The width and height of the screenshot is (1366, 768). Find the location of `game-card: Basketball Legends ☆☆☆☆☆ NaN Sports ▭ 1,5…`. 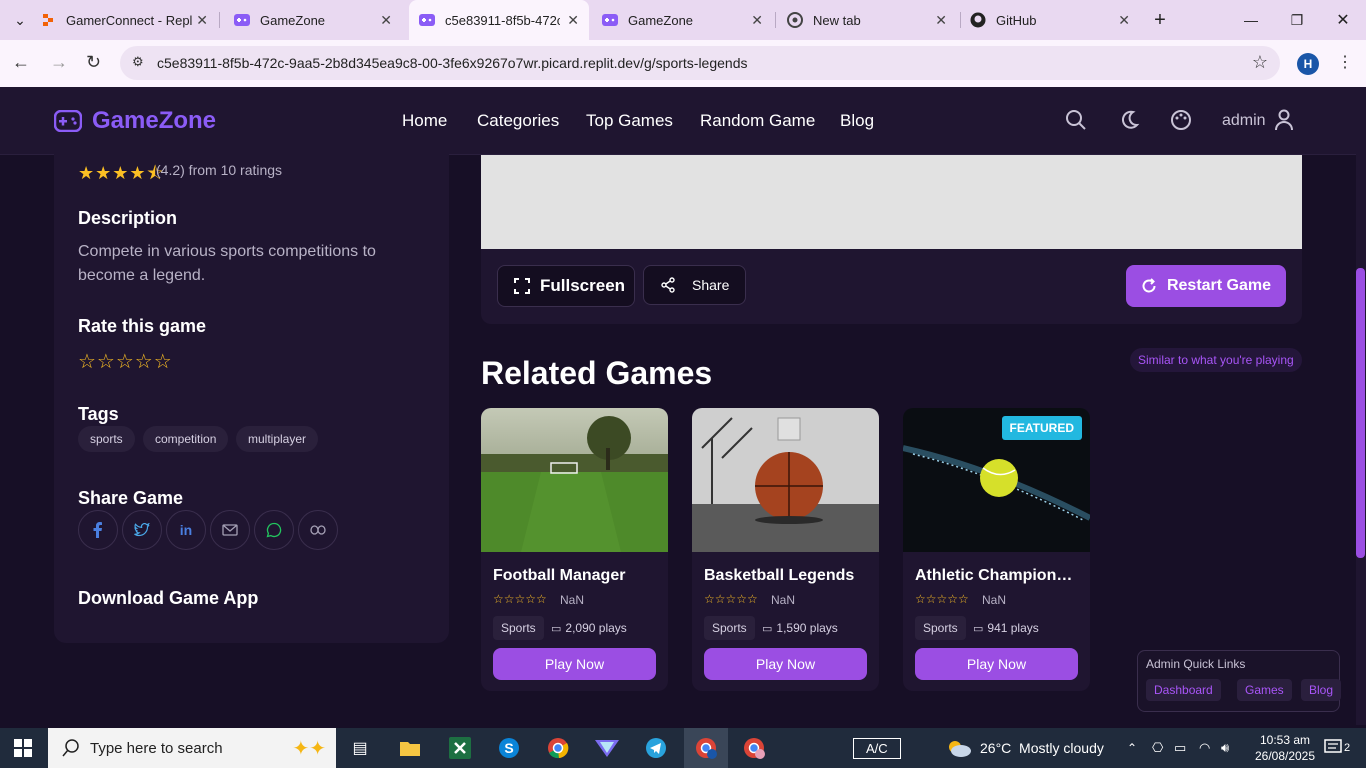

game-card: Basketball Legends ☆☆☆☆☆ NaN Sports ▭ 1,5… is located at coordinates (785, 549).